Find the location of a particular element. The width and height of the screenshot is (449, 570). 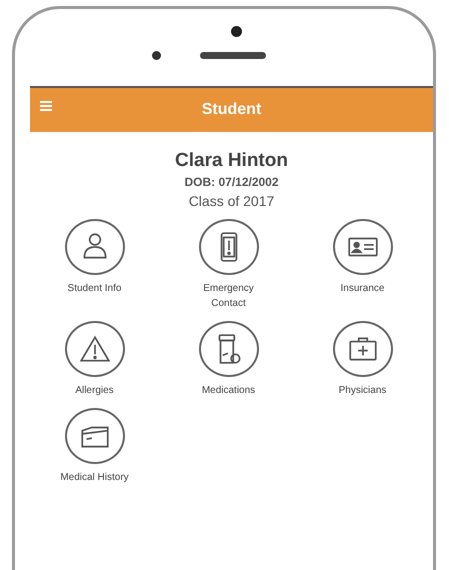

tile-label: Insurance is located at coordinates (363, 289).